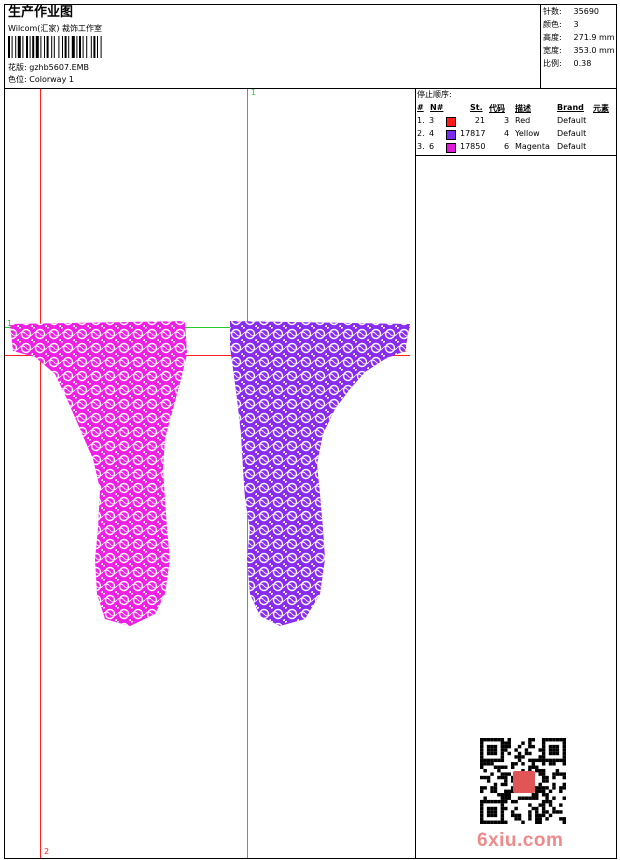  Describe the element at coordinates (571, 11) in the screenshot. I see `stat-stitches: 针数: 35690` at that location.